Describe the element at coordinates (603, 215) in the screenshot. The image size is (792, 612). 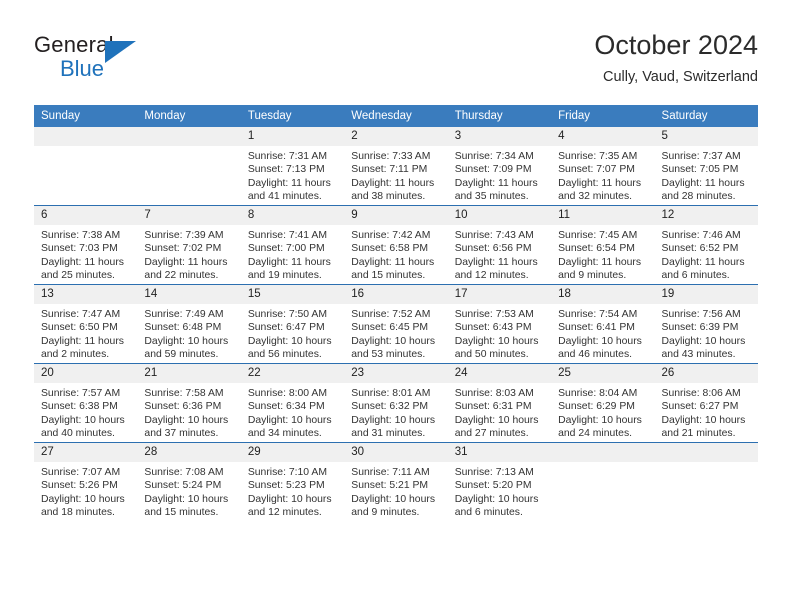
I see `day-number: 11` at that location.